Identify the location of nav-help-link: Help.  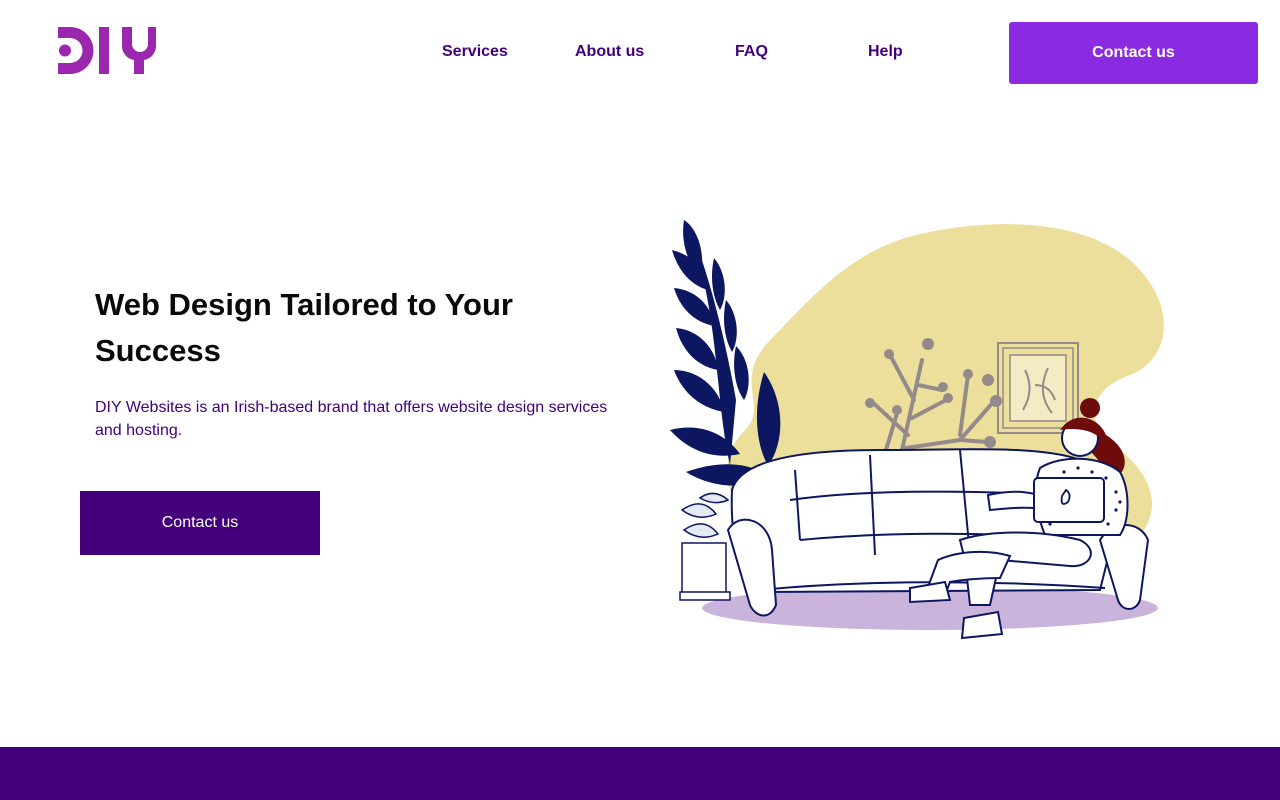
(885, 52).